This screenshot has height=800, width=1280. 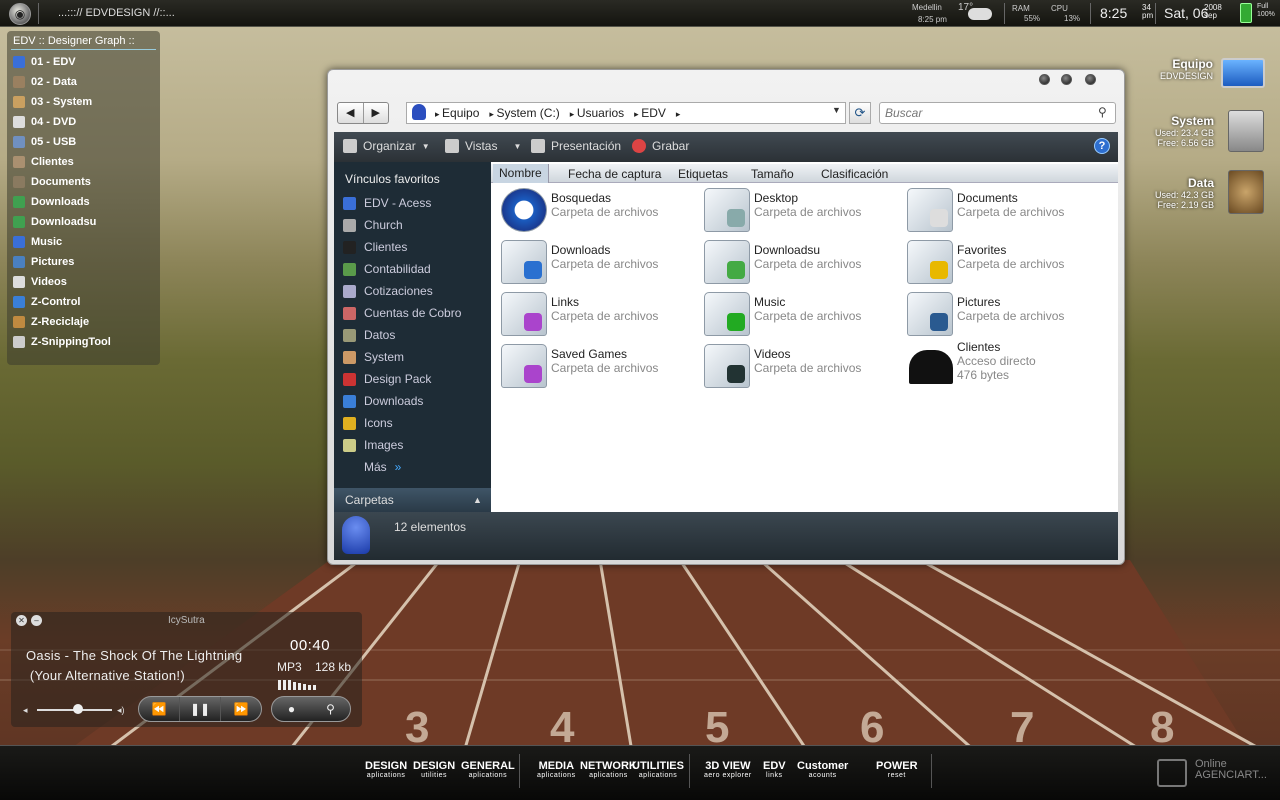 I want to click on column-header: Clasificación, so click(x=854, y=174).